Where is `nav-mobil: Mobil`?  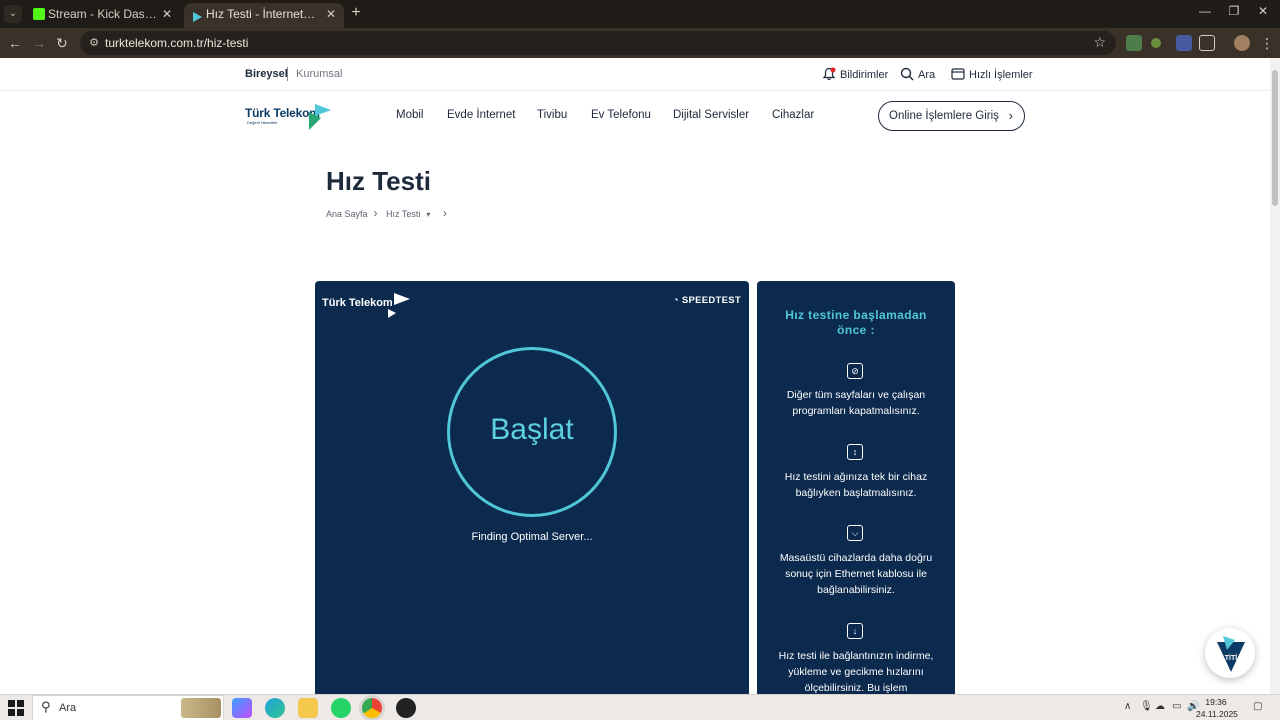
nav-mobil: Mobil is located at coordinates (409, 115).